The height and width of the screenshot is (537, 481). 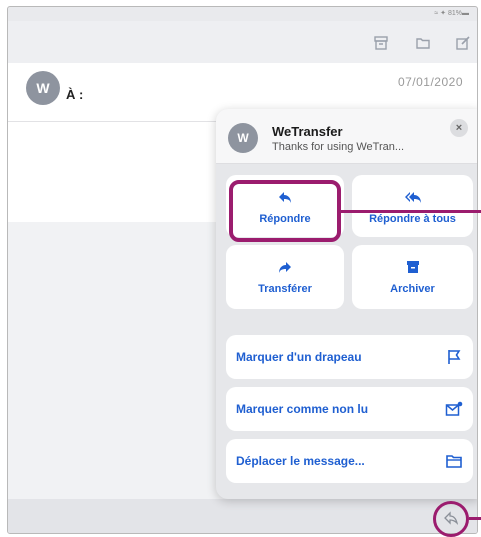 I want to click on close-button: ×, so click(x=459, y=128).